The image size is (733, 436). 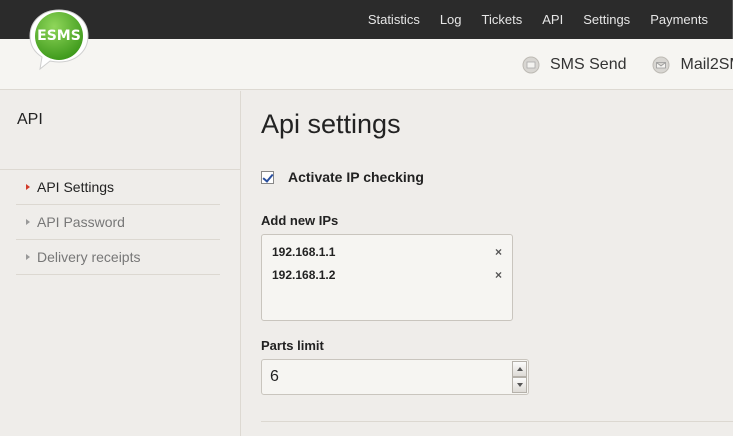 I want to click on chevron-down-icon, so click(x=519, y=385).